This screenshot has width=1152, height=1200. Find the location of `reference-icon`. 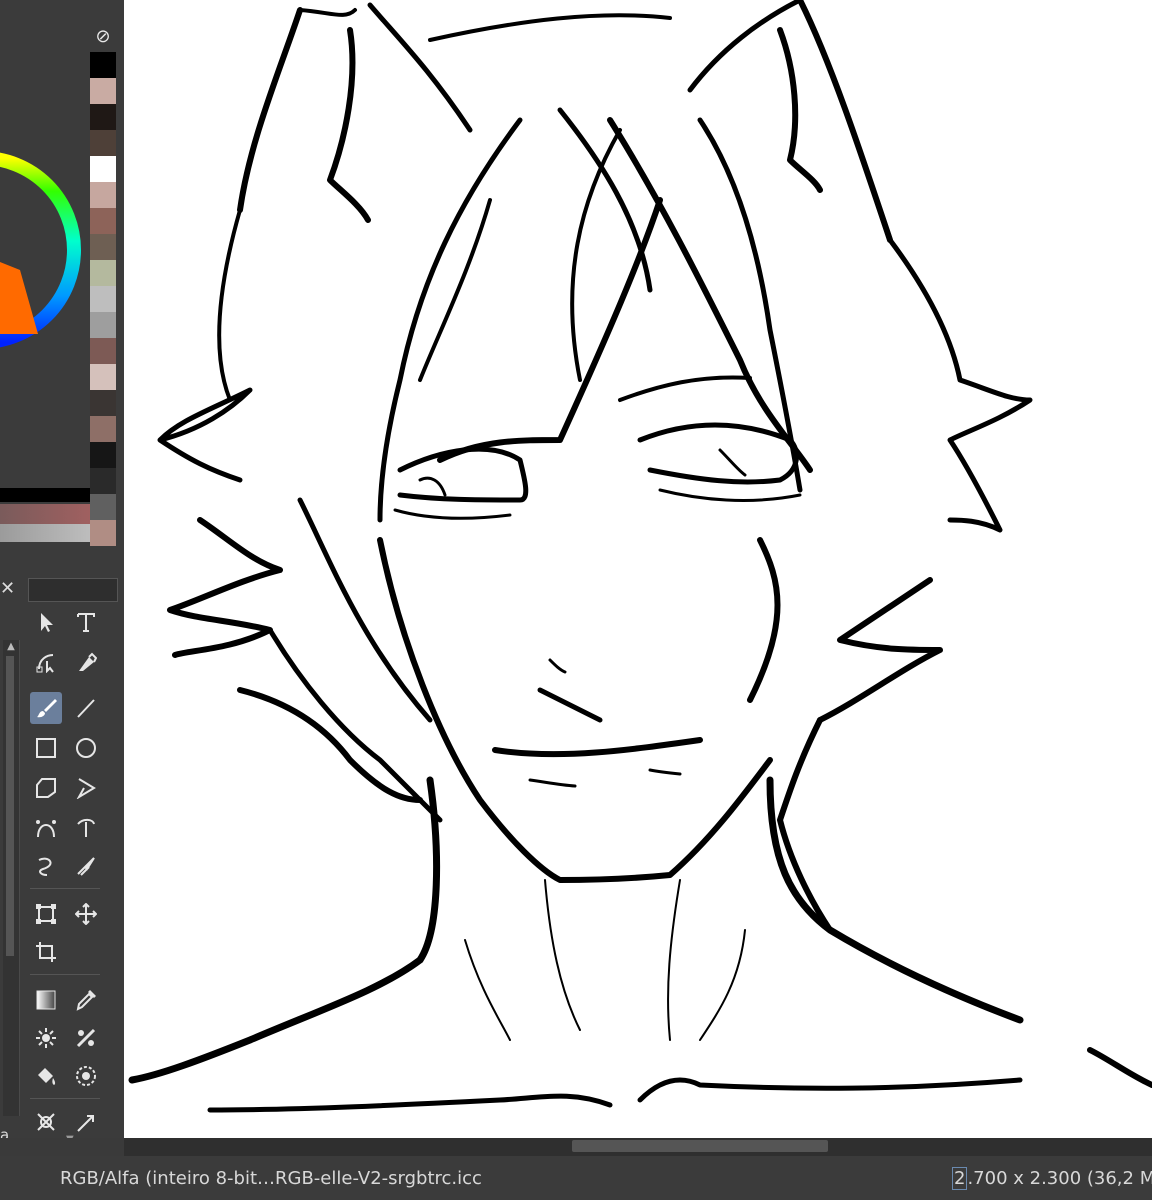

reference-icon is located at coordinates (86, 1122).